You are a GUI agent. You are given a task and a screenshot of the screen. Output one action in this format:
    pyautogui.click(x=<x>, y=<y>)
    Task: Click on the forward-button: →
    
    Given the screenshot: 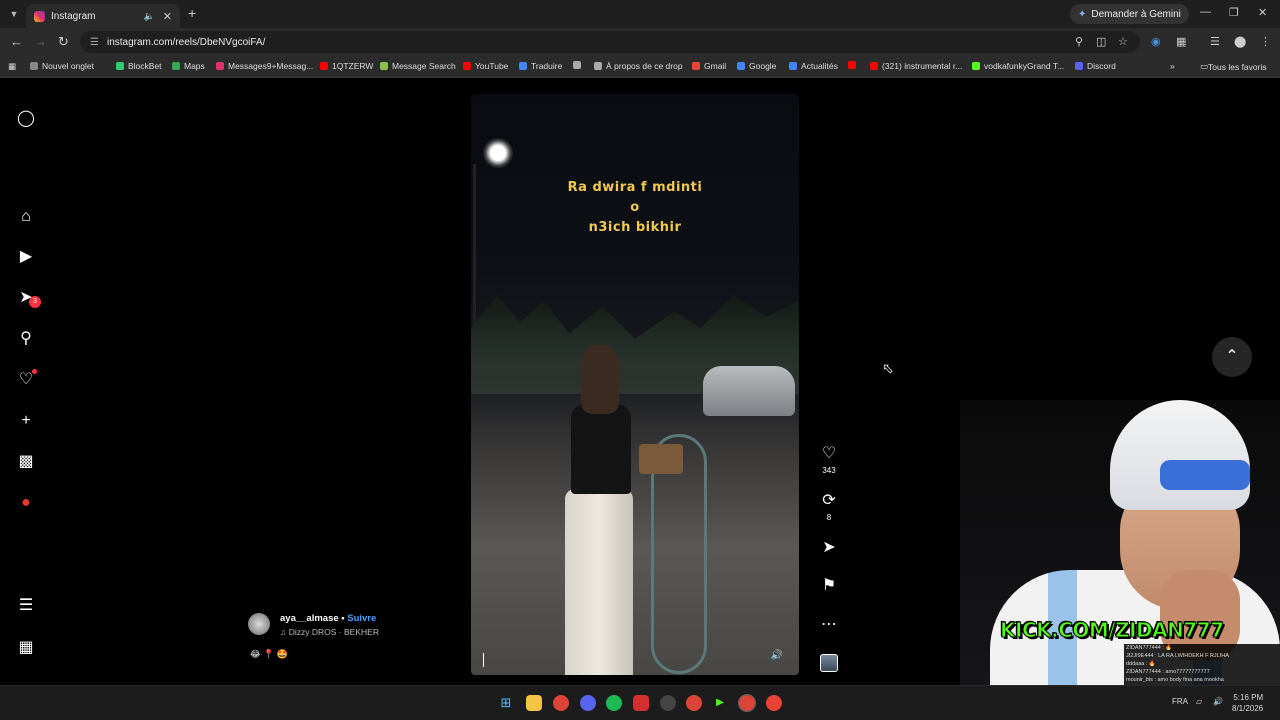 What is the action you would take?
    pyautogui.click(x=40, y=41)
    